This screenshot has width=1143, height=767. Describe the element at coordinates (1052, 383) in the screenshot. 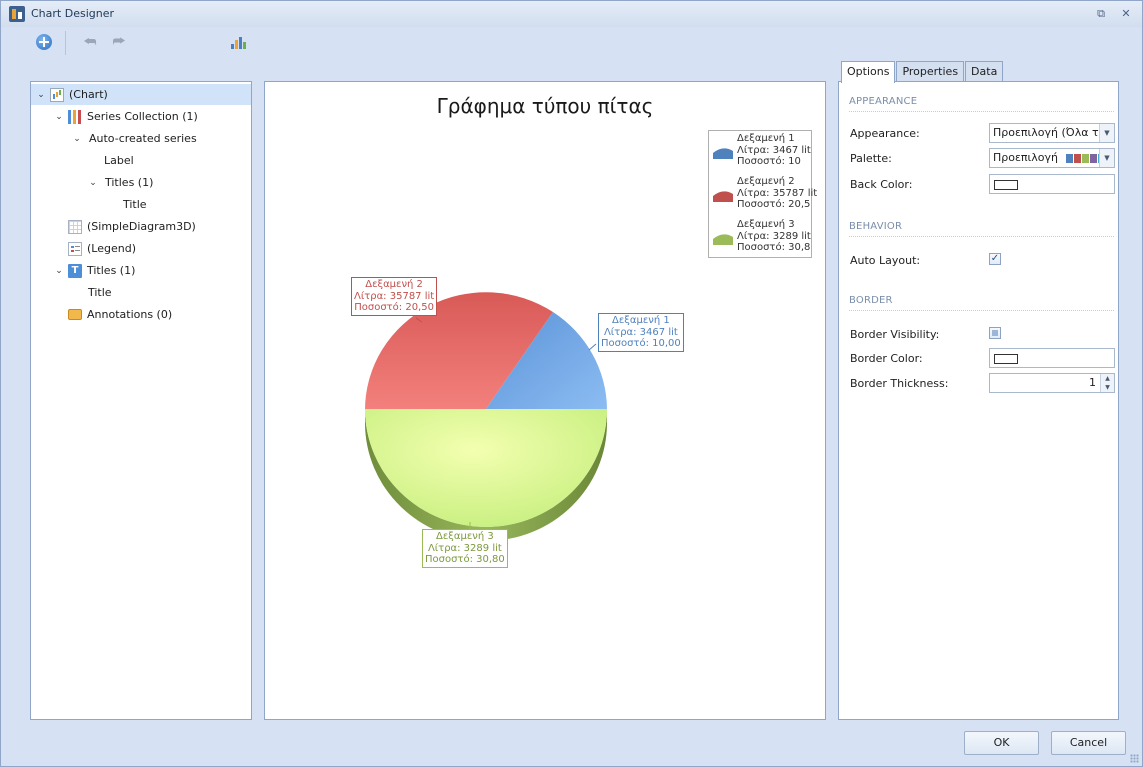

I see `border-thickness-spinner: 1 ▲ ▼` at that location.